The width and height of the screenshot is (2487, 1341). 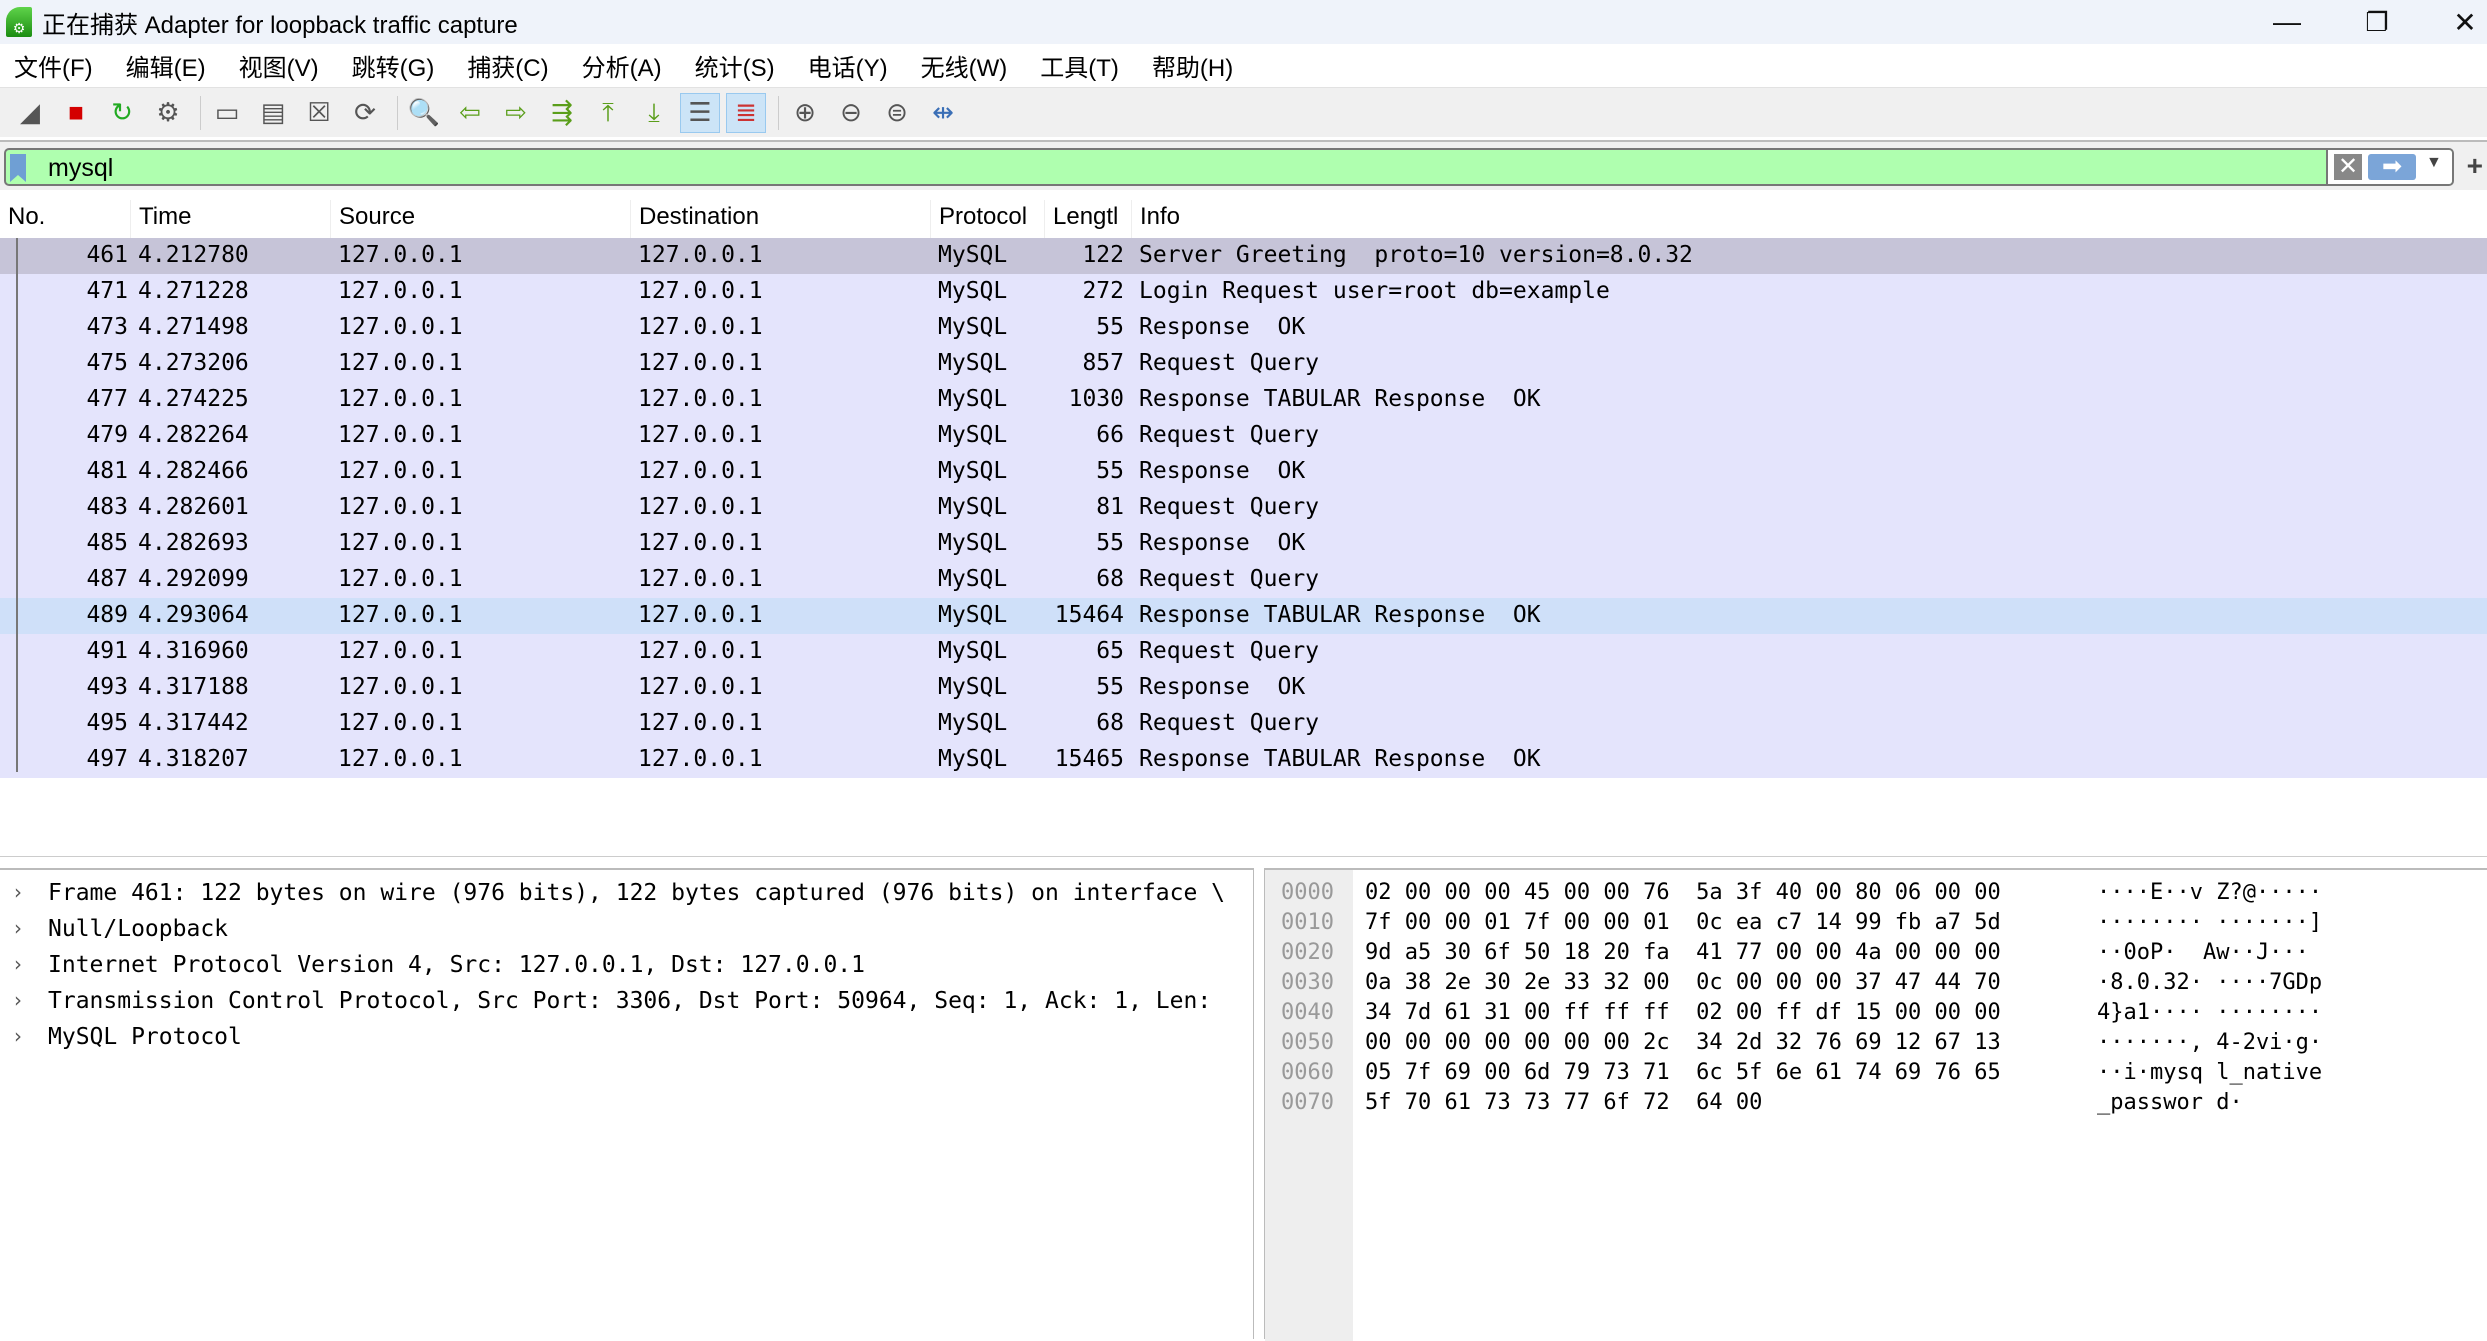 What do you see at coordinates (851, 113) in the screenshot?
I see `zoom-out-button: ⊖` at bounding box center [851, 113].